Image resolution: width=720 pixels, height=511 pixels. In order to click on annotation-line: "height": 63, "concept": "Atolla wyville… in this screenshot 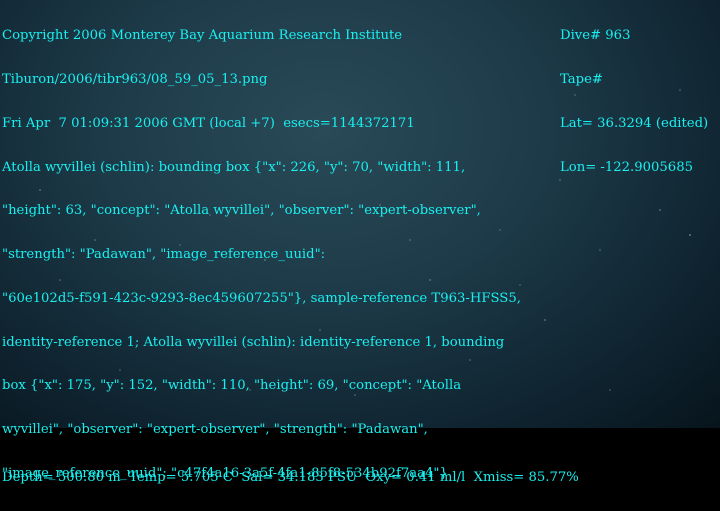, I will do `click(241, 211)`.